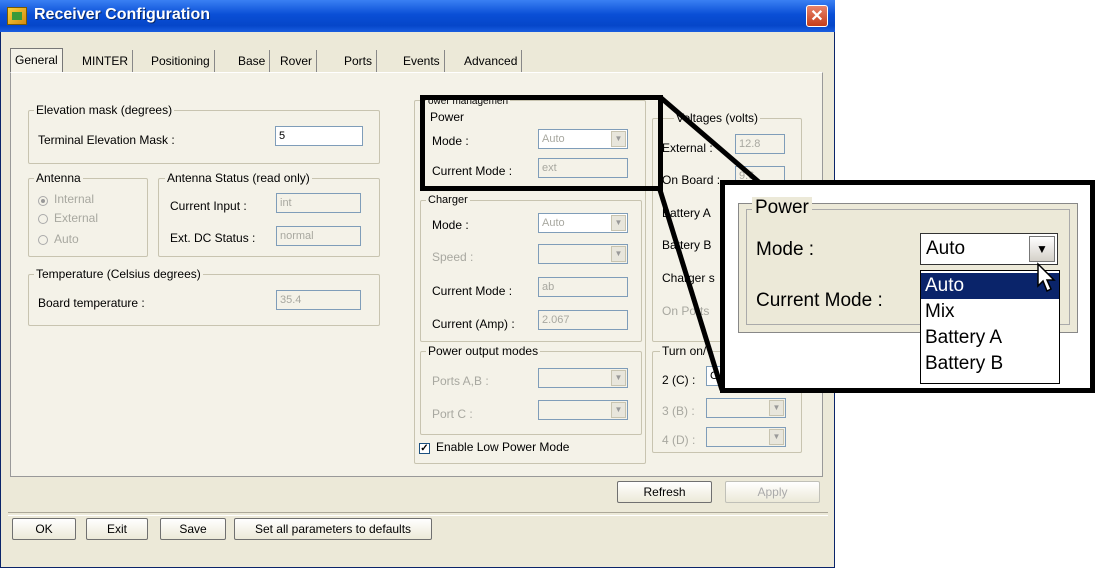 The width and height of the screenshot is (1102, 568). What do you see at coordinates (1042, 249) in the screenshot?
I see `chevron-down-icon: ▼` at bounding box center [1042, 249].